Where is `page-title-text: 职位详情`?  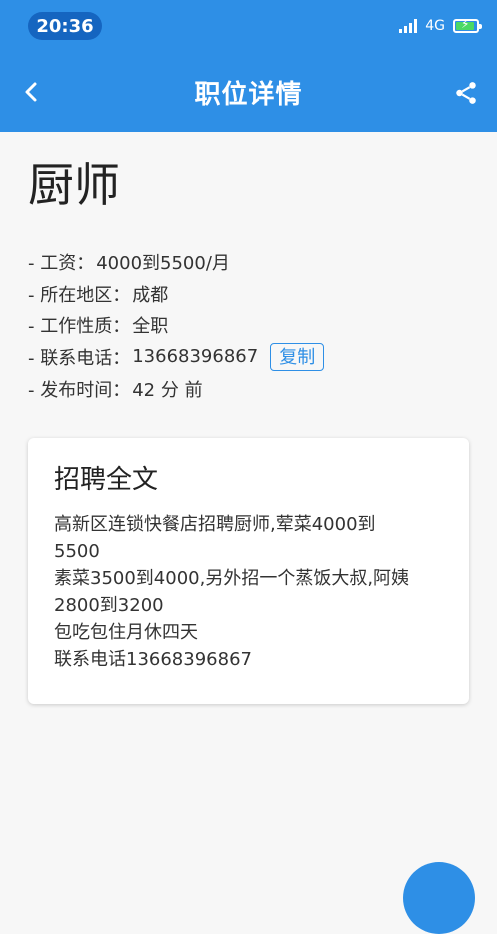
page-title-text: 职位详情 is located at coordinates (248, 94).